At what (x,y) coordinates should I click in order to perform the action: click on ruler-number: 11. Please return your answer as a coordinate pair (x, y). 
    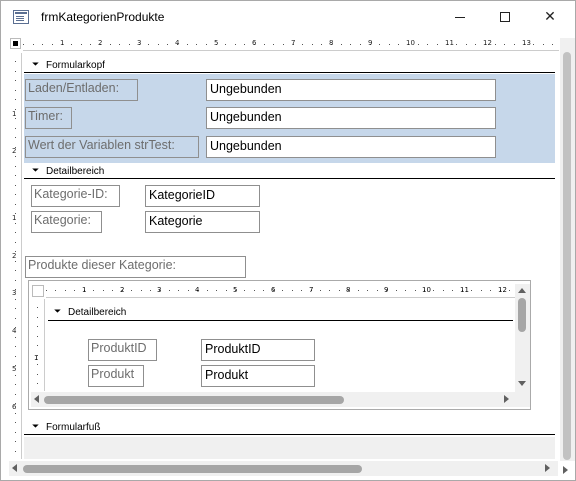
    Looking at the image, I should click on (449, 43).